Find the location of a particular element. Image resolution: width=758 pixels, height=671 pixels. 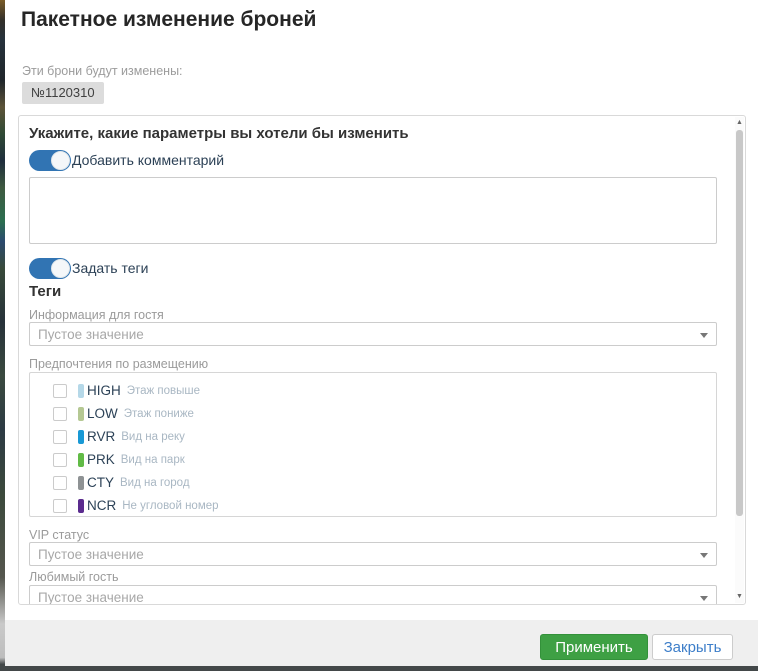

tag-option-low: LOW Этаж пониже is located at coordinates (373, 413).